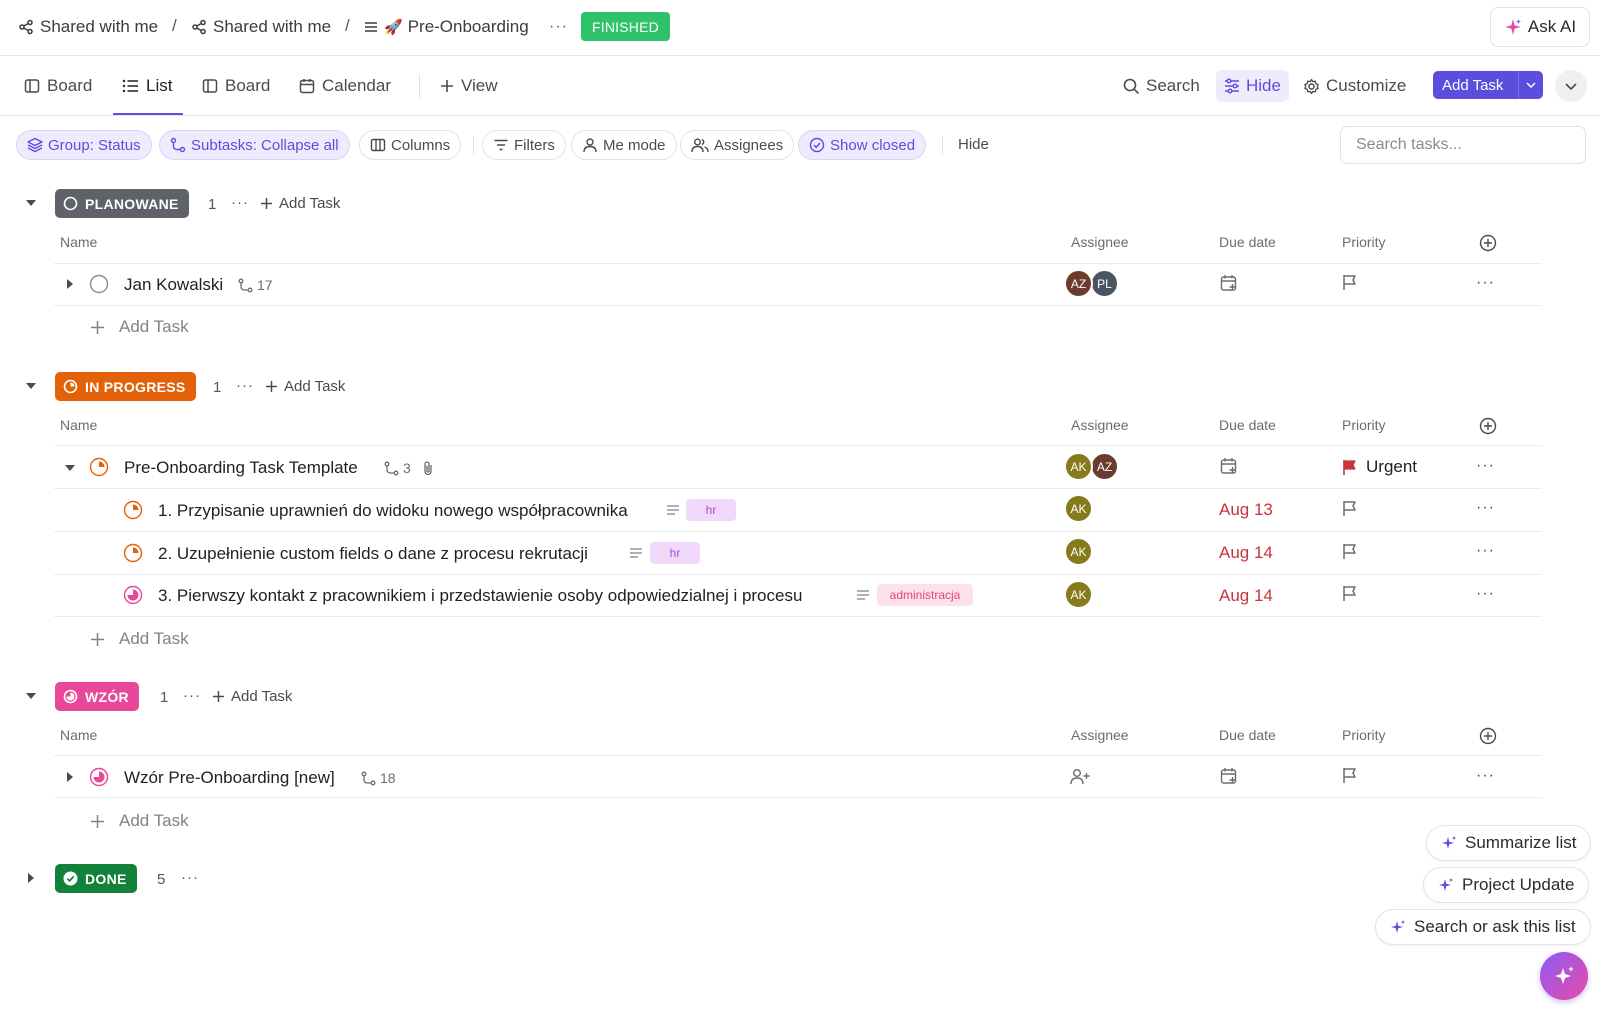 The height and width of the screenshot is (1012, 1600). What do you see at coordinates (70, 468) in the screenshot?
I see `collapse-task-button` at bounding box center [70, 468].